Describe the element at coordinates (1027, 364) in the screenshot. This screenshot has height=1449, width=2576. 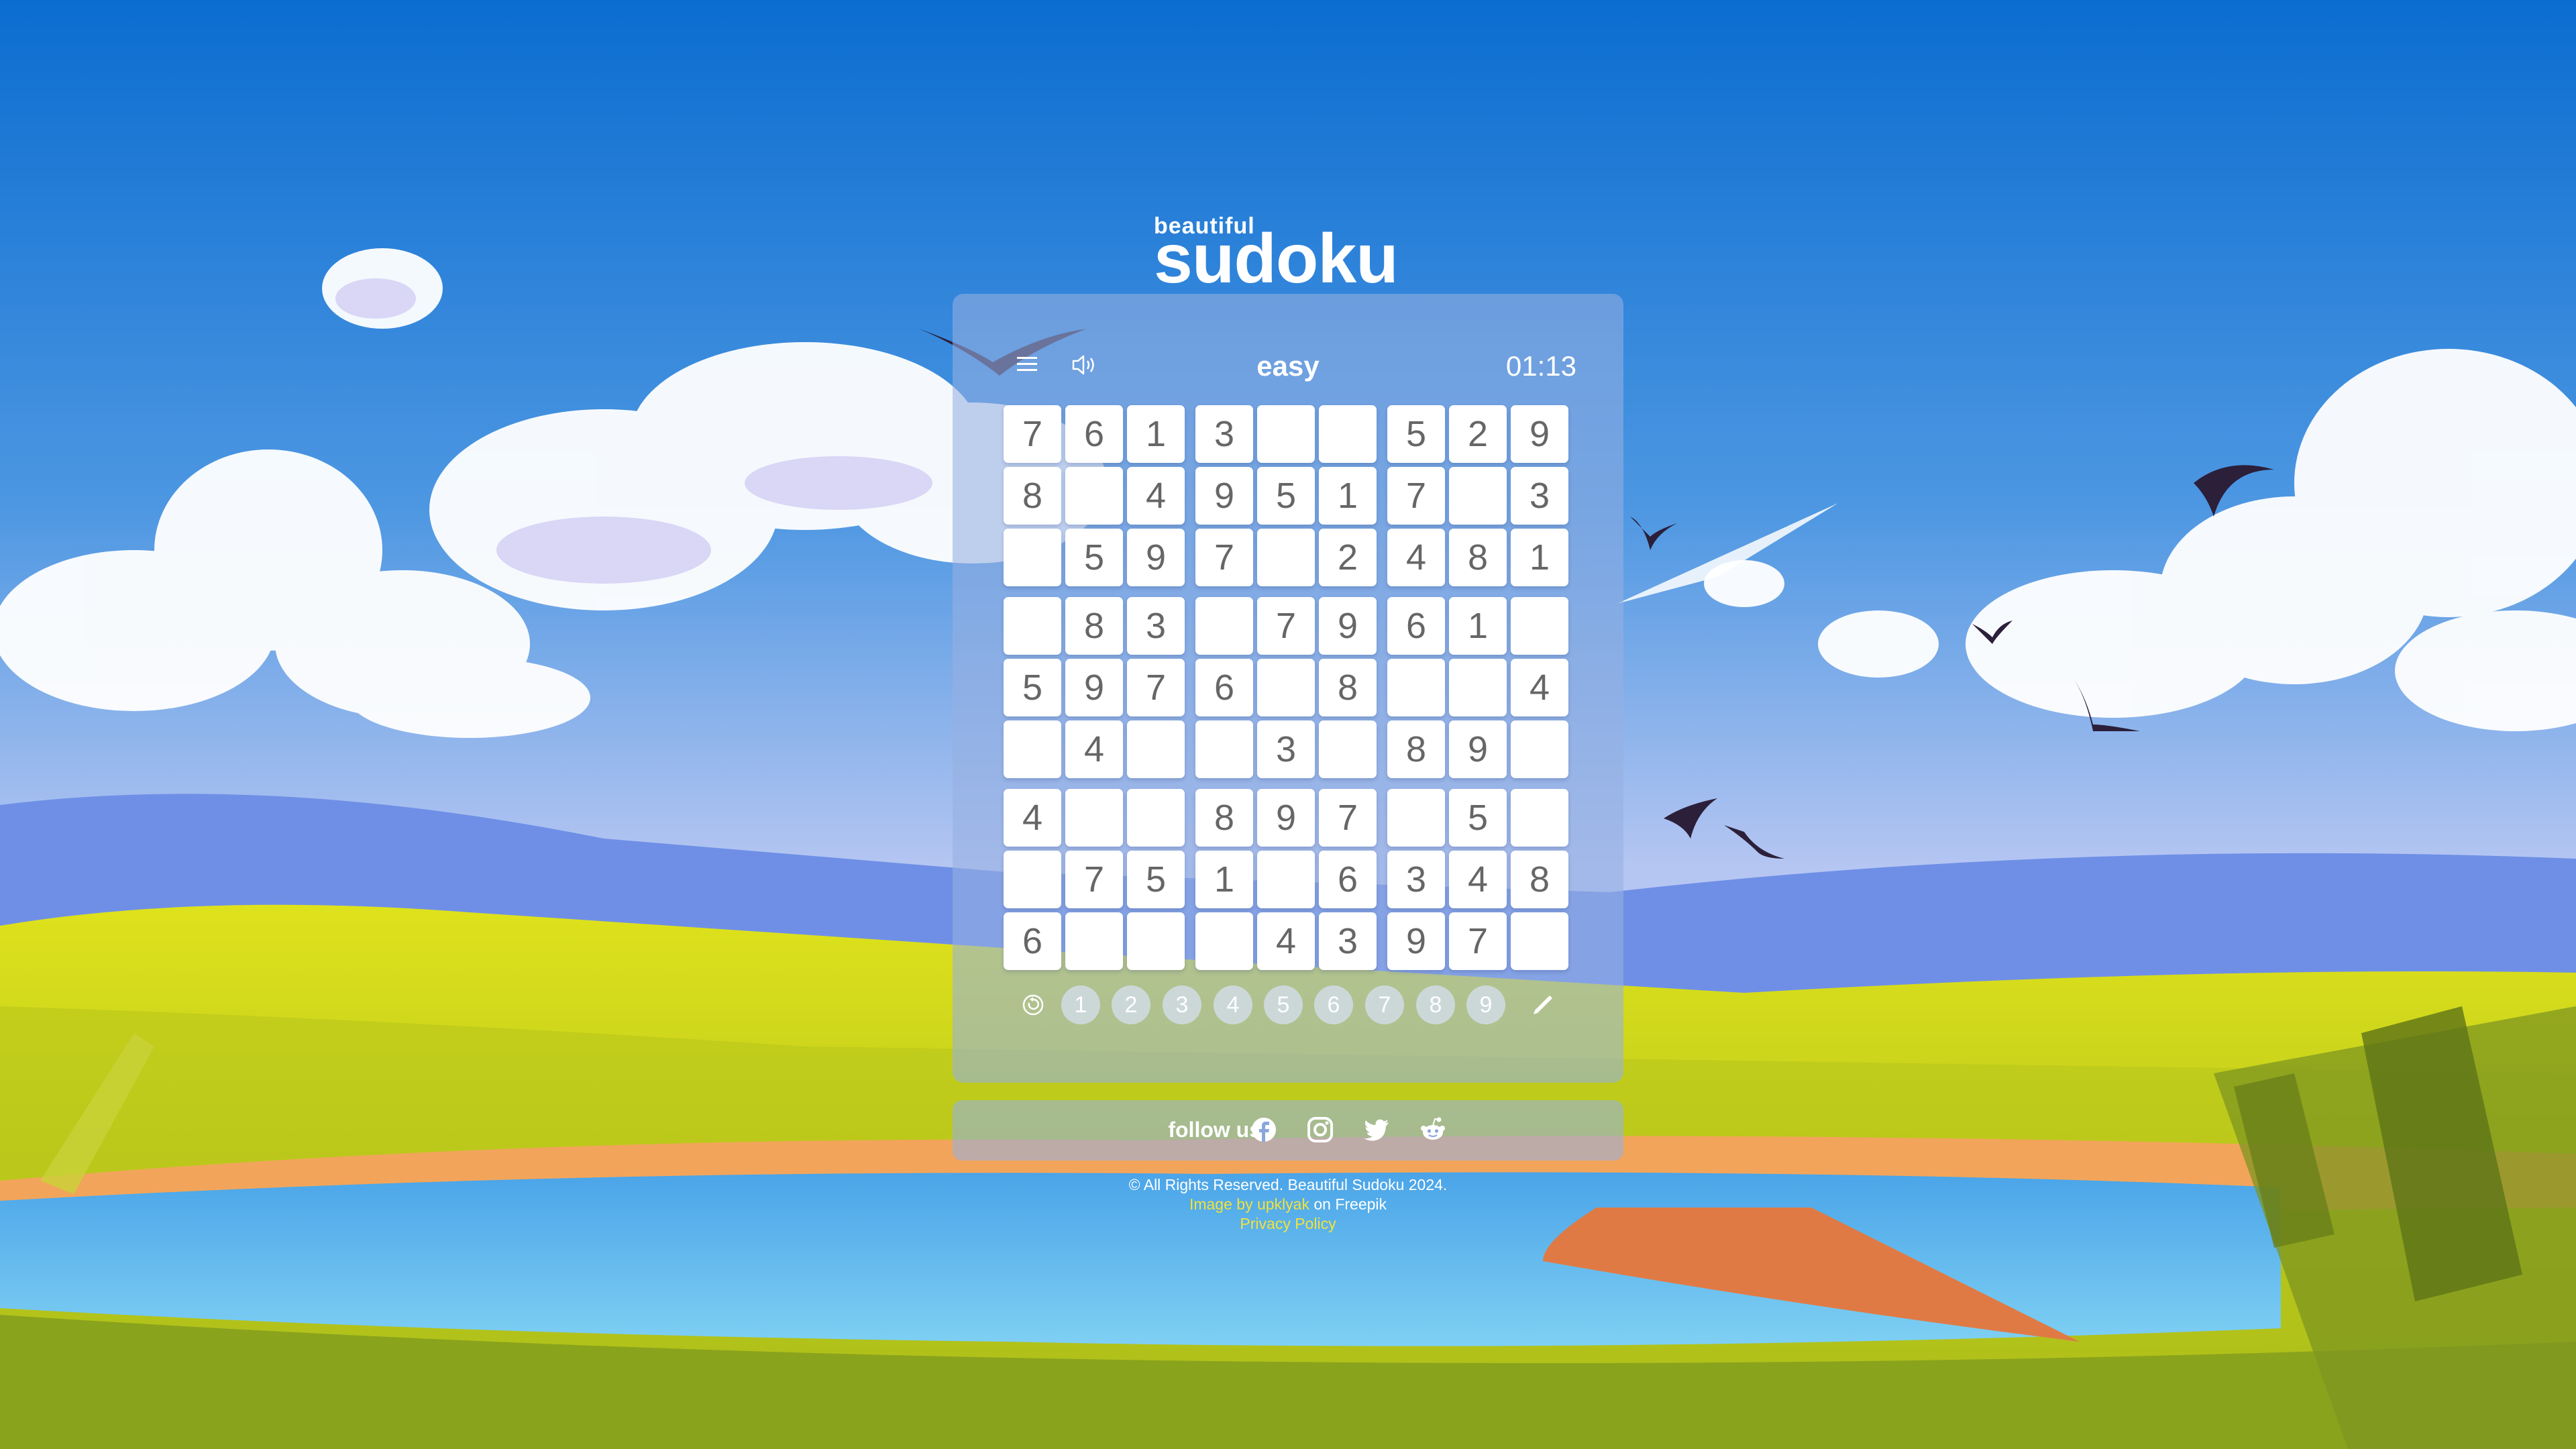
I see `menu-icon` at that location.